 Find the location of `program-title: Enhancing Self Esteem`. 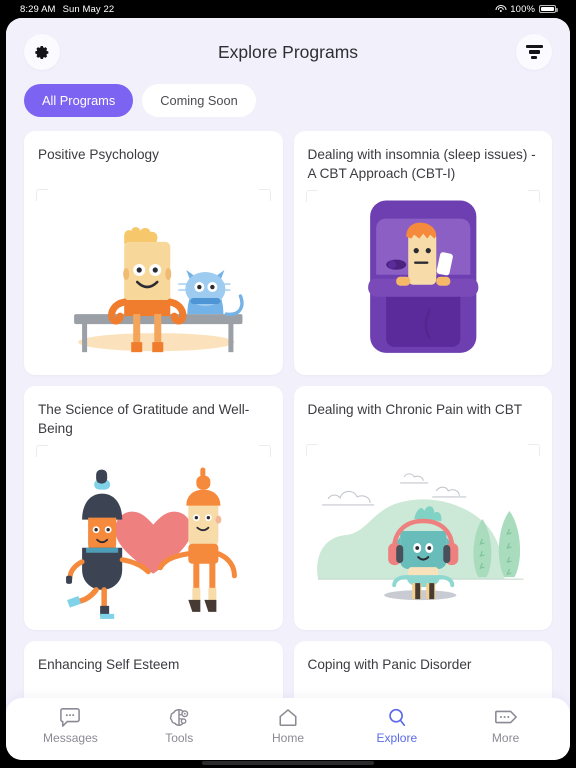

program-title: Enhancing Self Esteem is located at coordinates (109, 664).